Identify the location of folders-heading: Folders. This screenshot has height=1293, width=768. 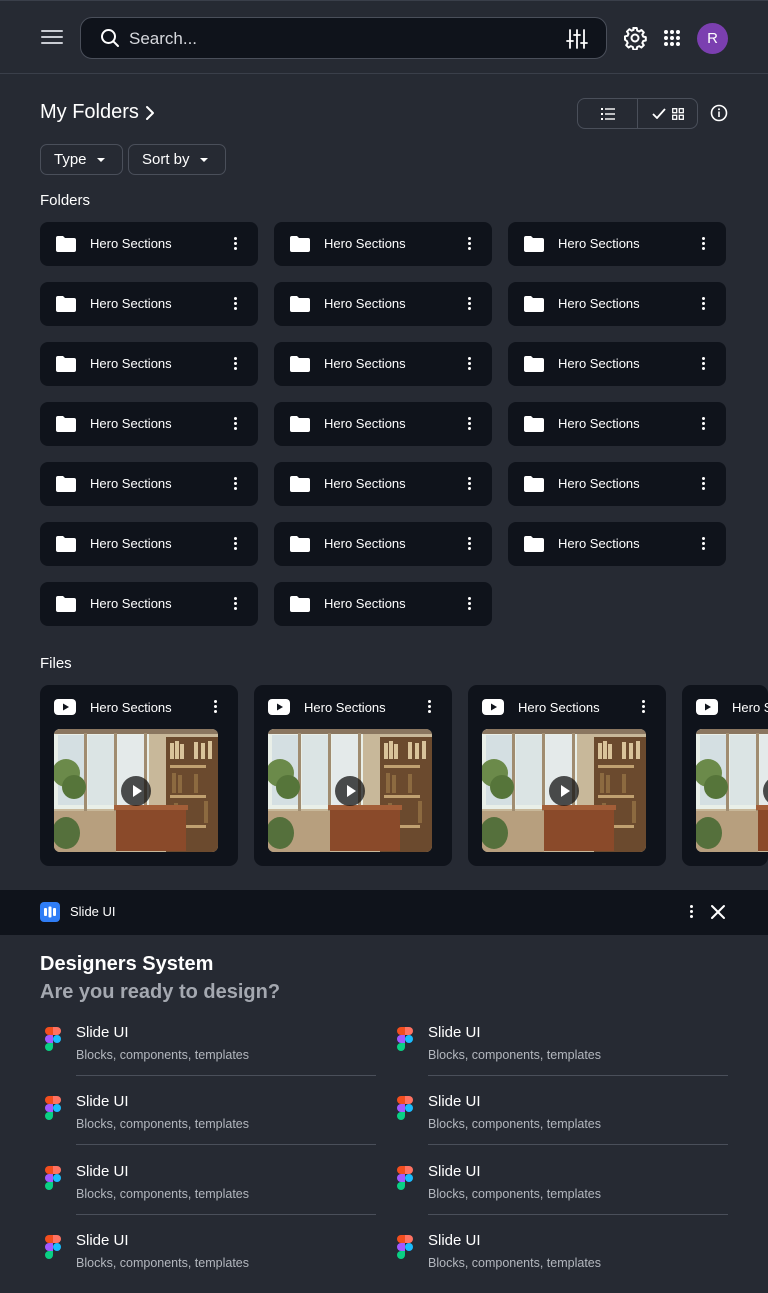
(65, 200).